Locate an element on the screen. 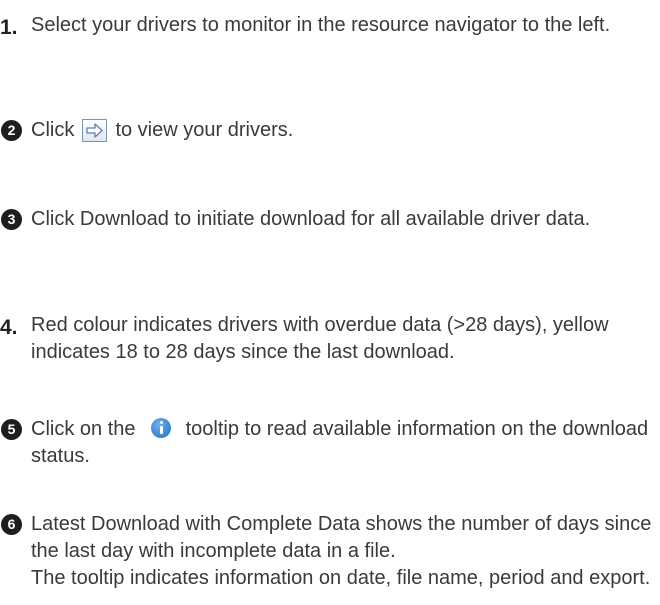  step-2-number: 2 is located at coordinates (11, 130).